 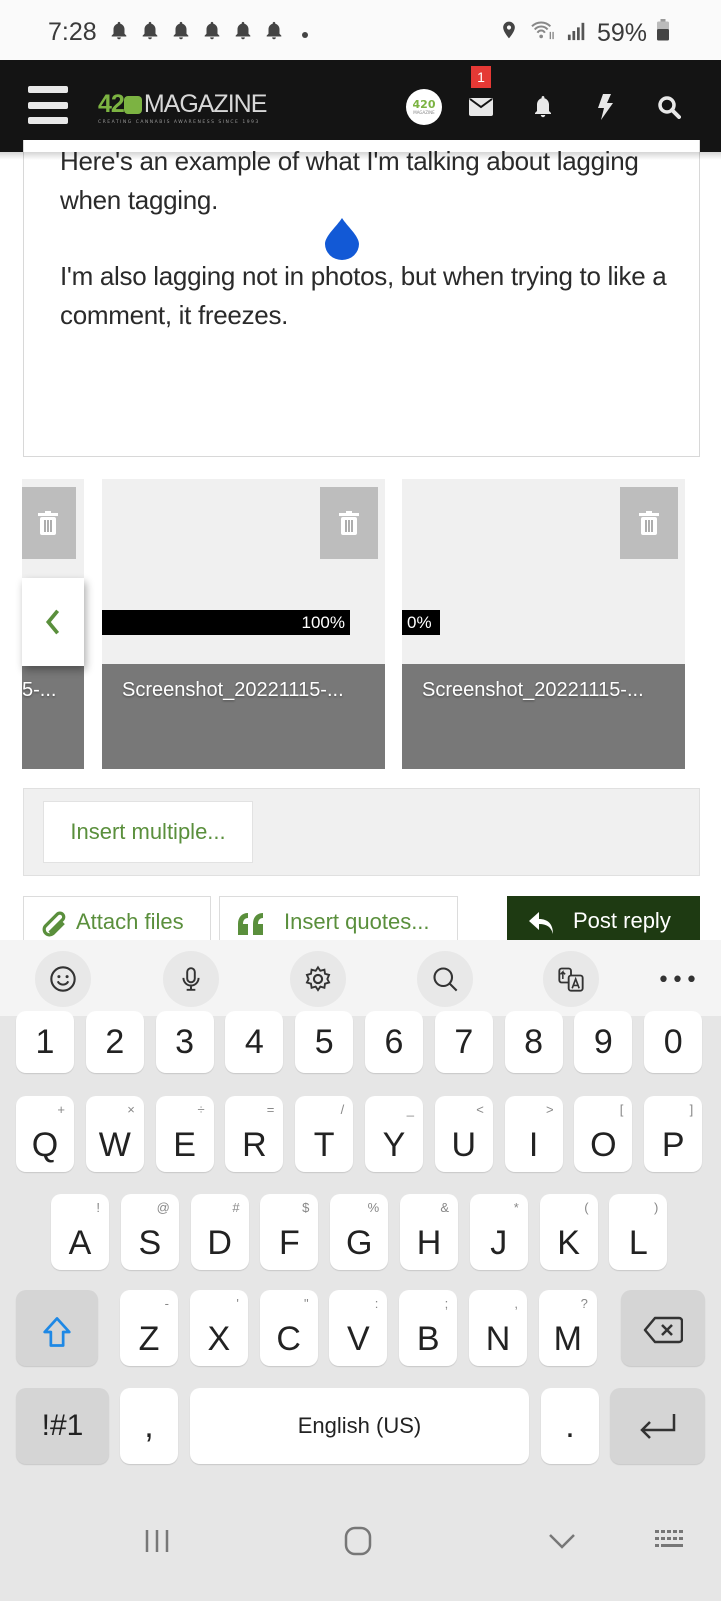 I want to click on key-i: > I, so click(x=533, y=1134).